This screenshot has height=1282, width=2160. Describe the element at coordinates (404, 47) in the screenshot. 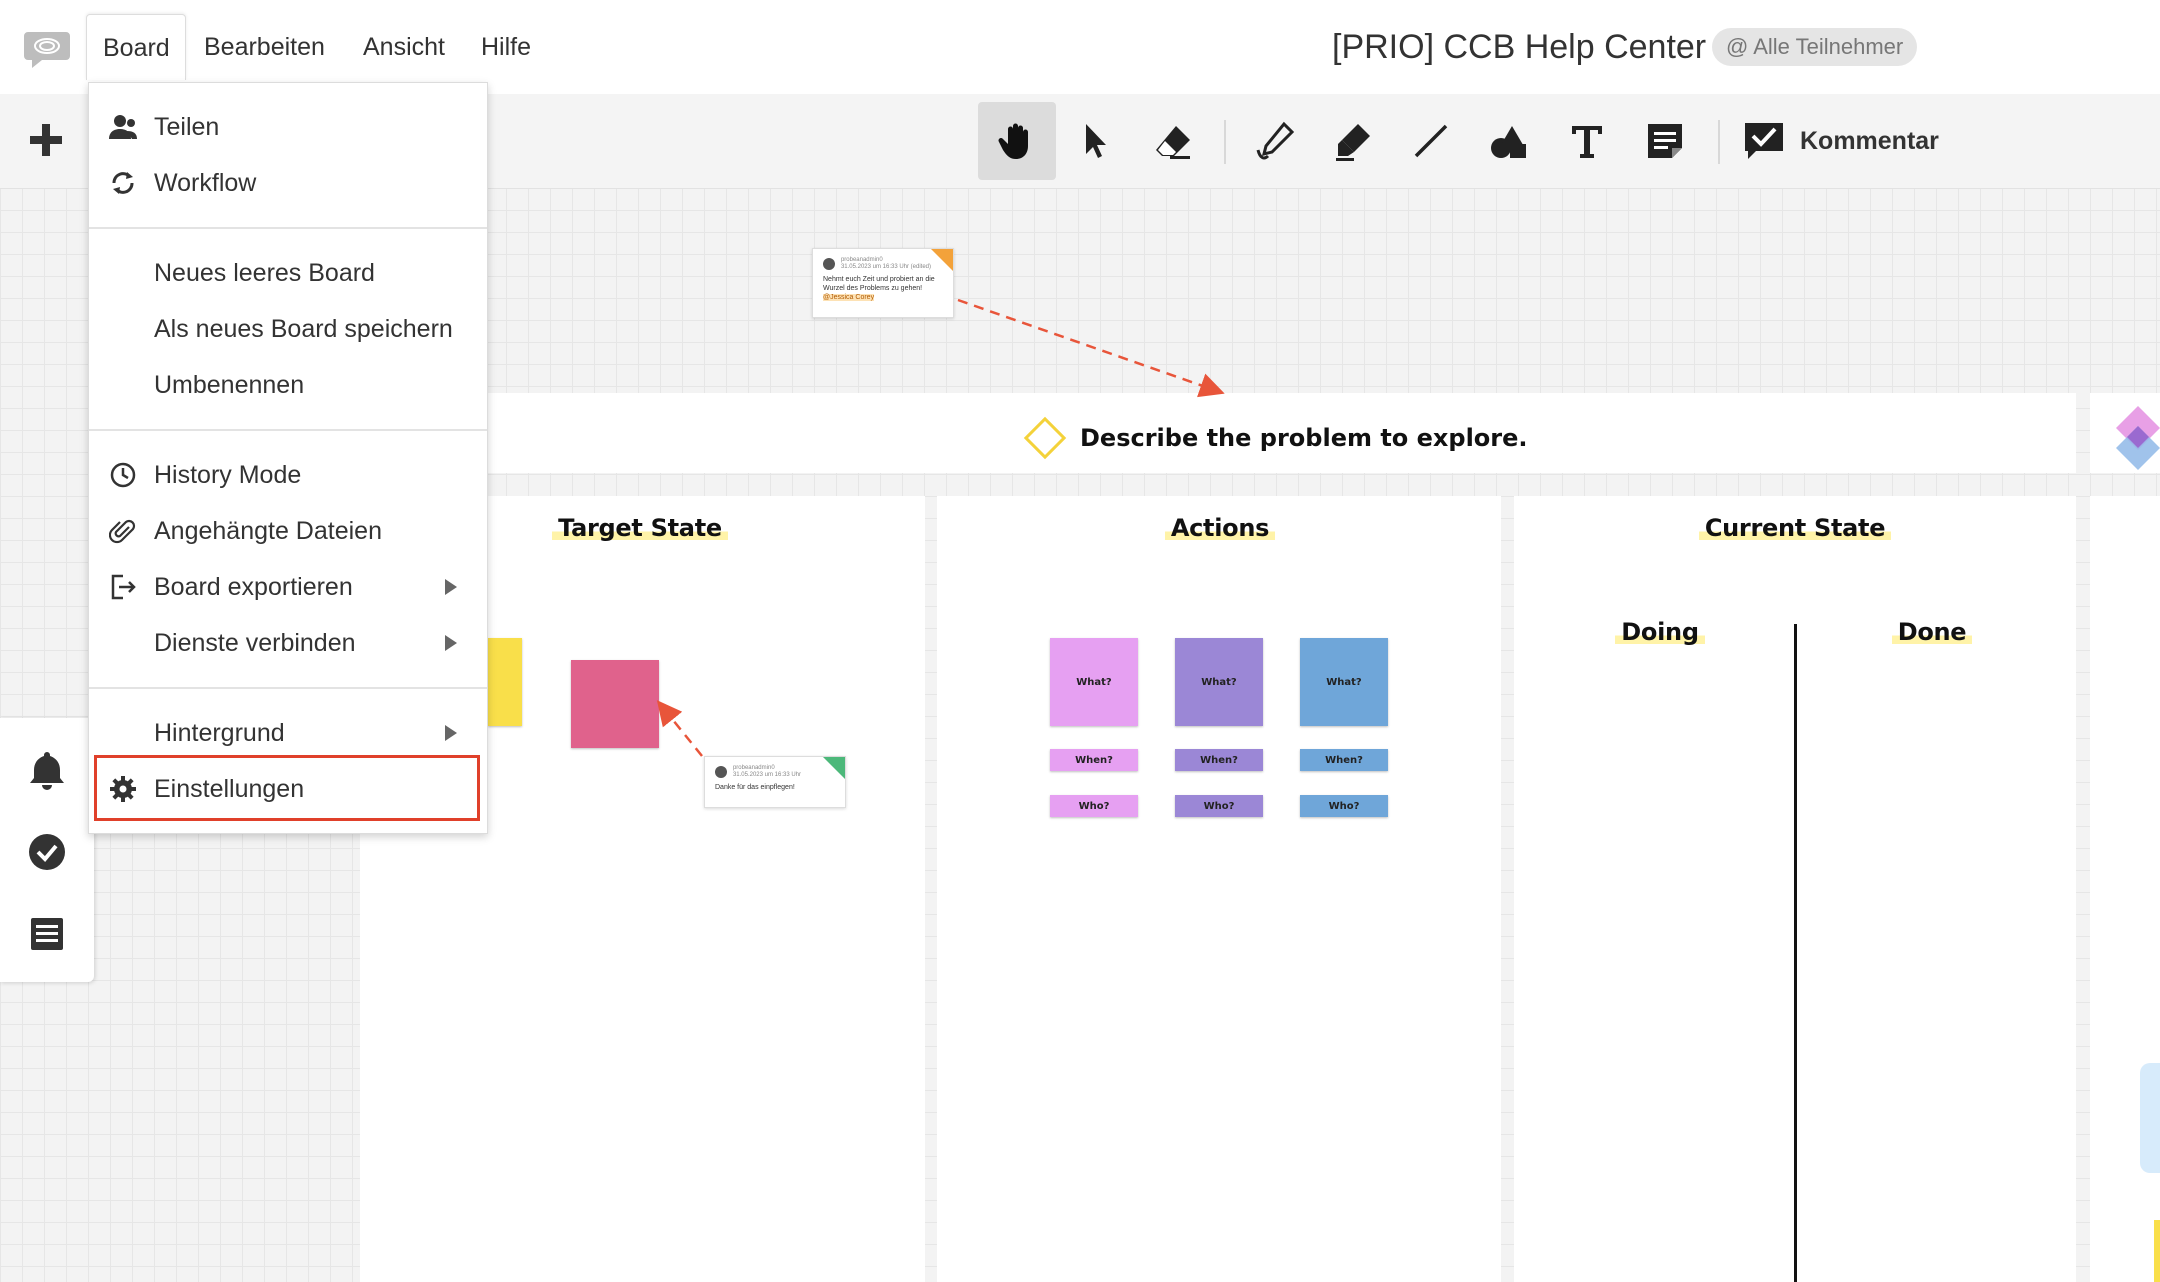

I see `menu-ansicht: Ansicht` at that location.